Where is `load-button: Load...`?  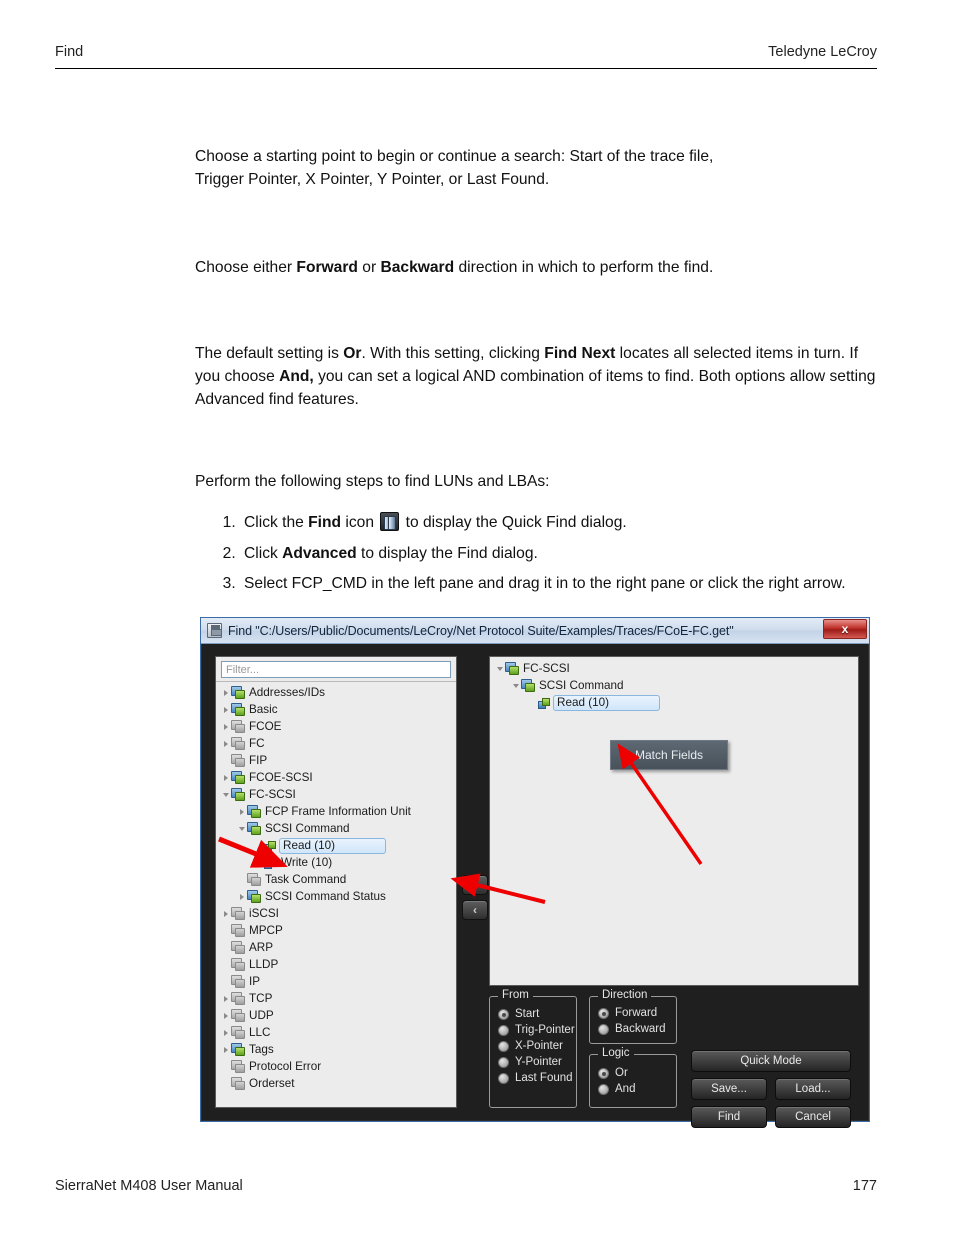 load-button: Load... is located at coordinates (813, 1089).